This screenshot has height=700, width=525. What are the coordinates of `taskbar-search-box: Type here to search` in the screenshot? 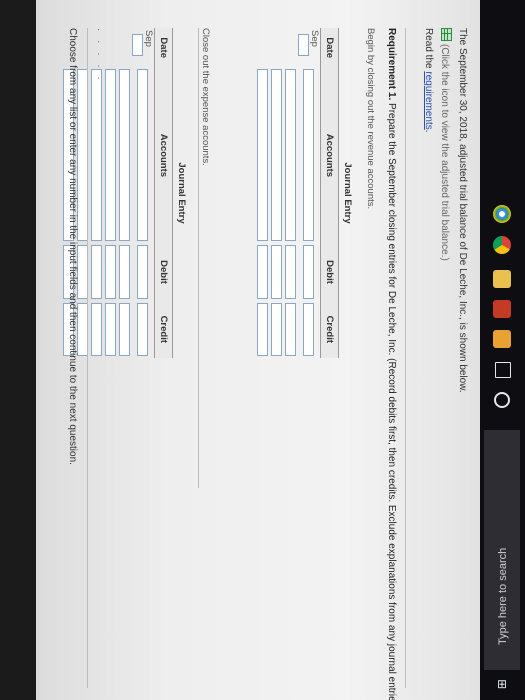 It's located at (502, 550).